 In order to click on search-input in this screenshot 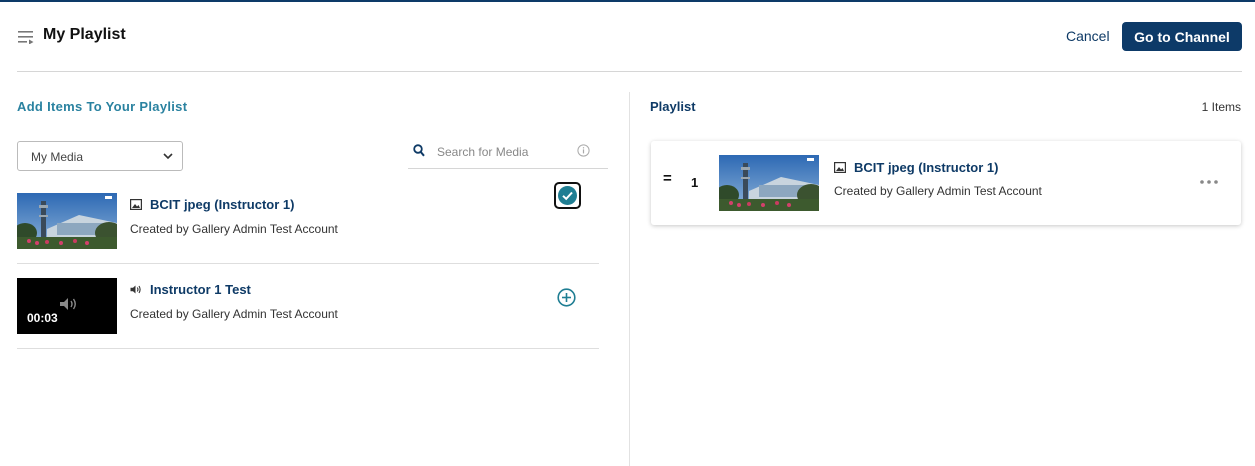, I will do `click(507, 152)`.